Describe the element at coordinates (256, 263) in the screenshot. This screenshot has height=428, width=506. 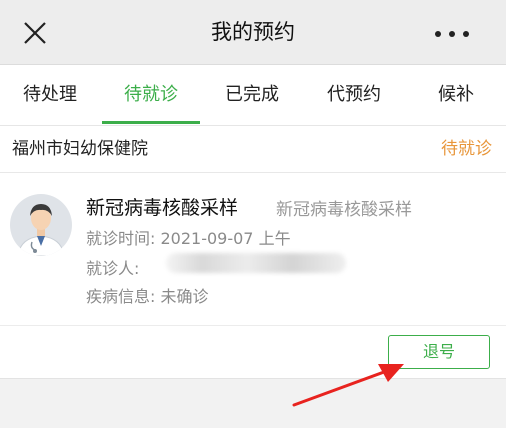
I see `redacted-patient-name` at that location.